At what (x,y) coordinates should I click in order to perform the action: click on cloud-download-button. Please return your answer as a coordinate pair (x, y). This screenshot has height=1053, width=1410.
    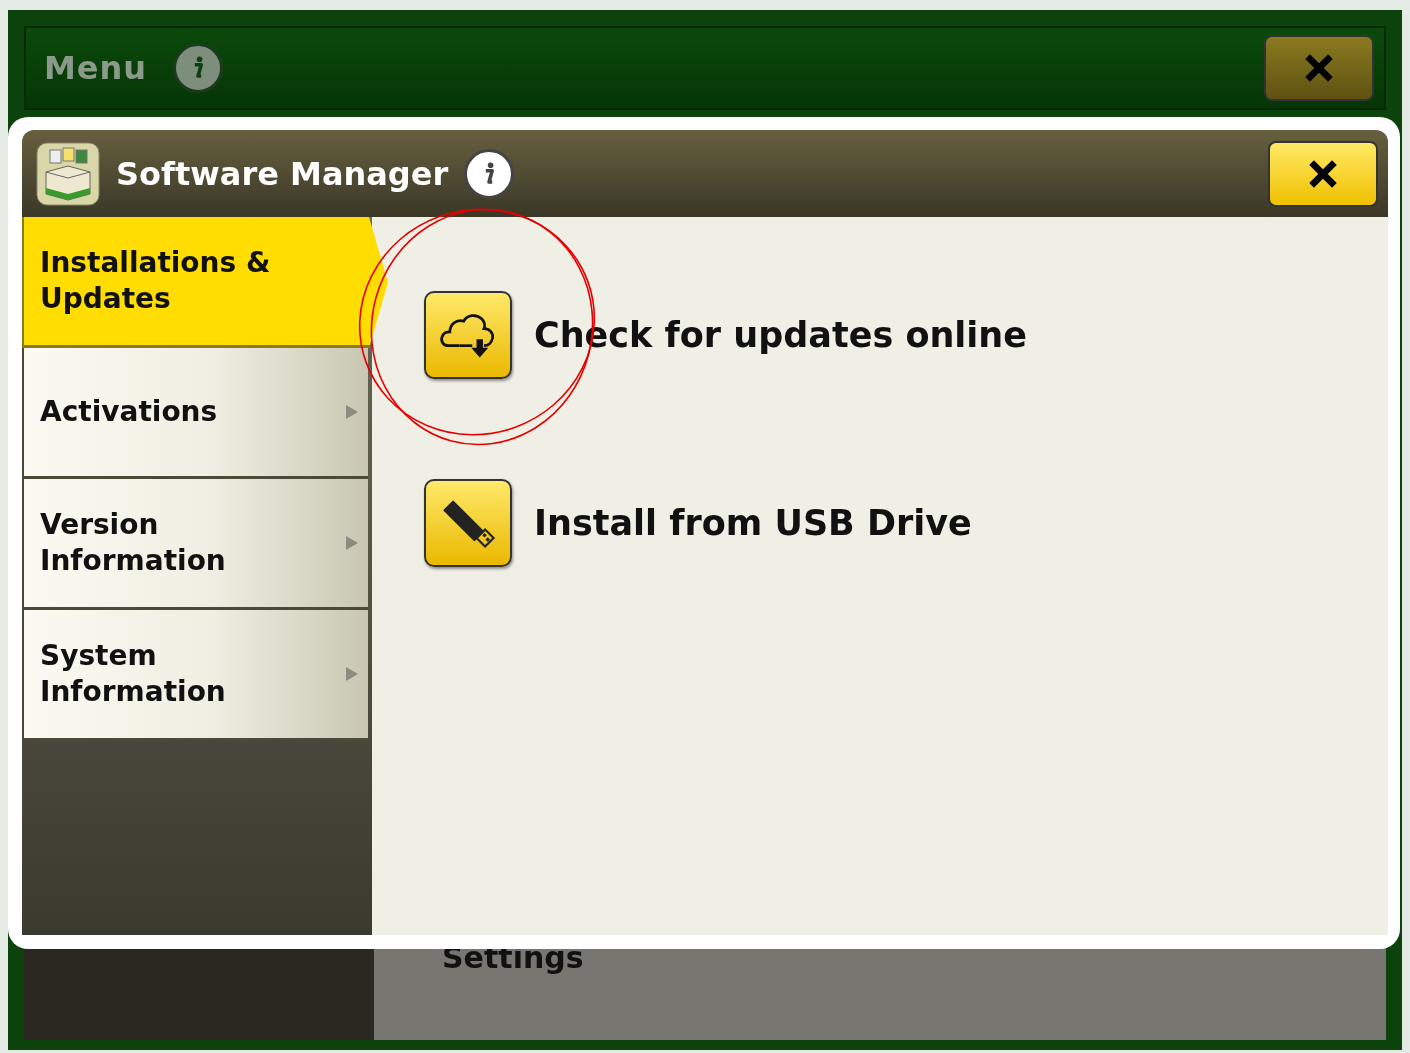
    Looking at the image, I should click on (468, 335).